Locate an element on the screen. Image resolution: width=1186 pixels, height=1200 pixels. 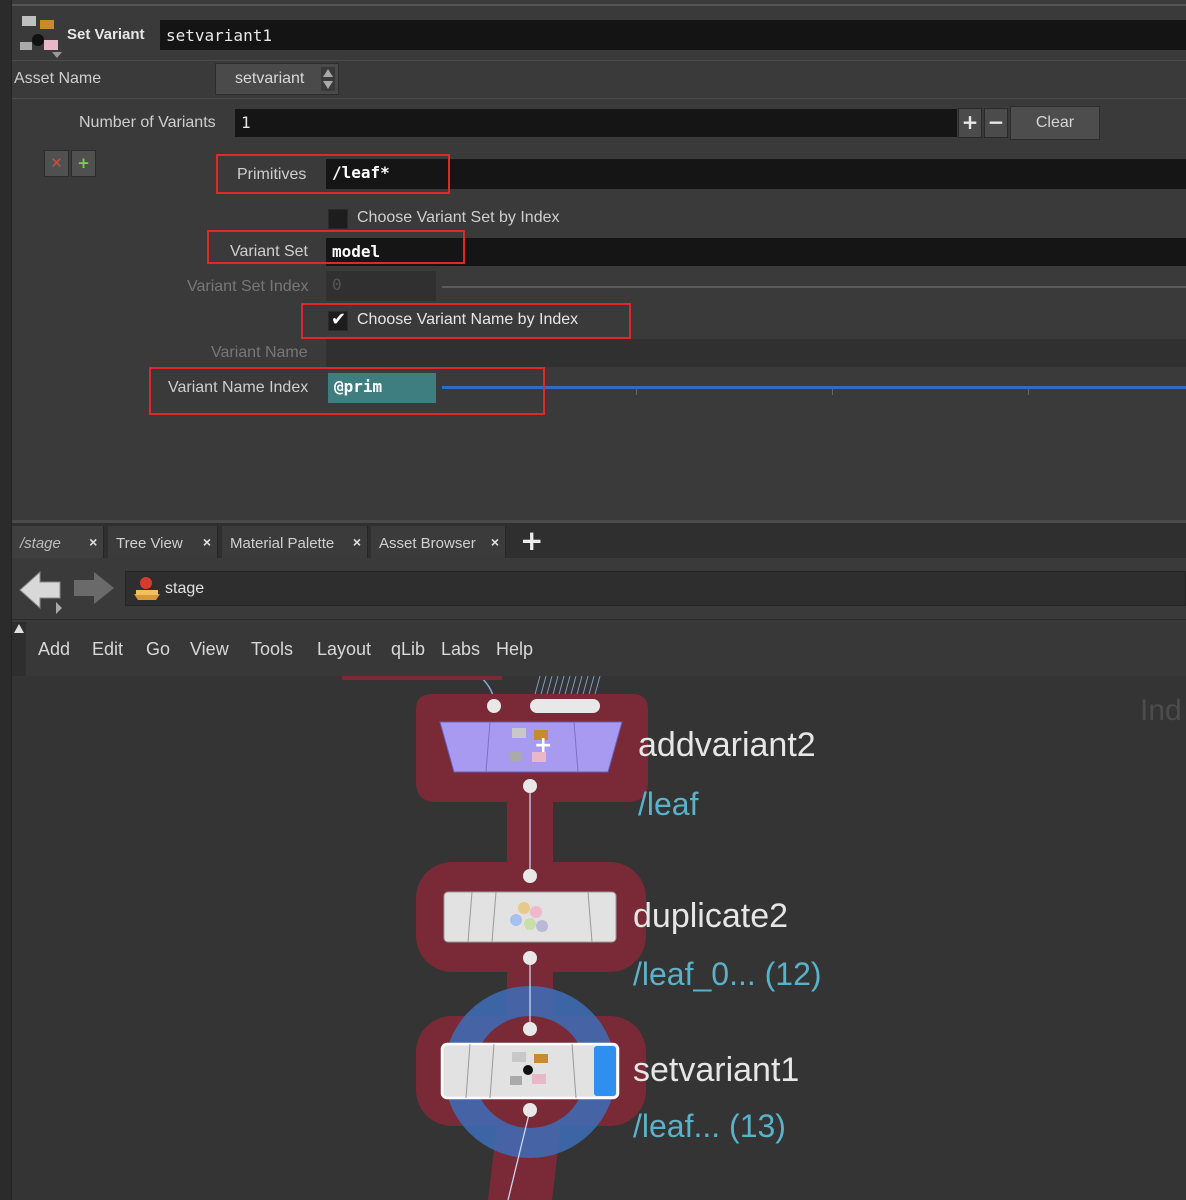
add-variant-button: + is located at coordinates (970, 123).